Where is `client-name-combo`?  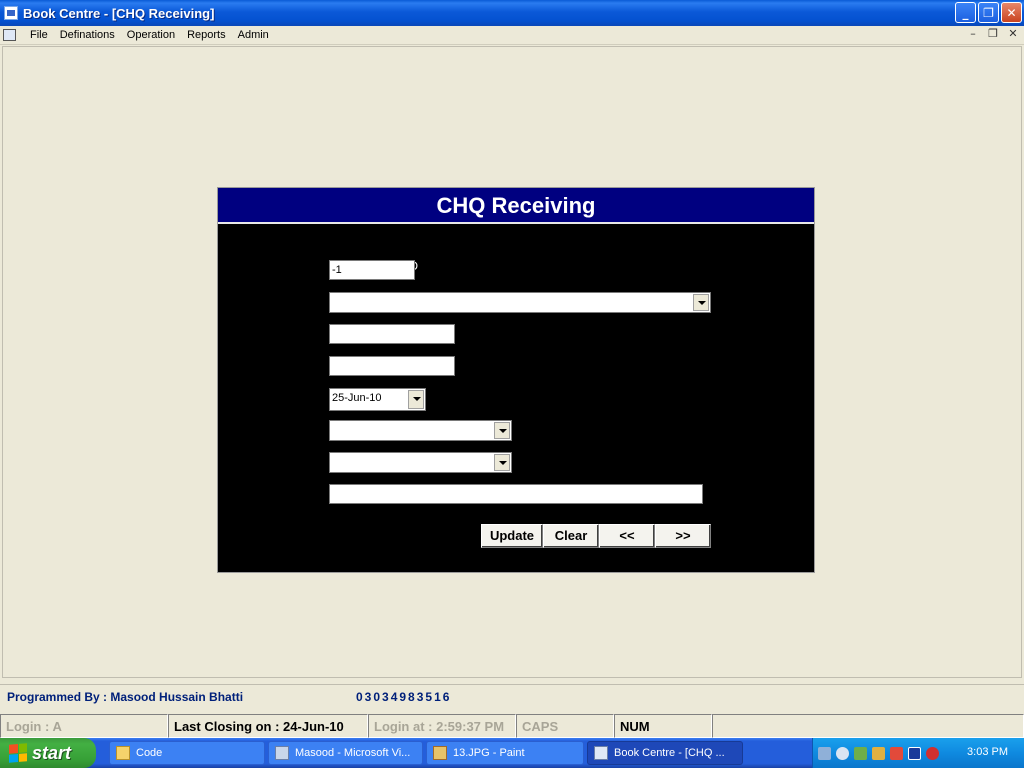 client-name-combo is located at coordinates (520, 302).